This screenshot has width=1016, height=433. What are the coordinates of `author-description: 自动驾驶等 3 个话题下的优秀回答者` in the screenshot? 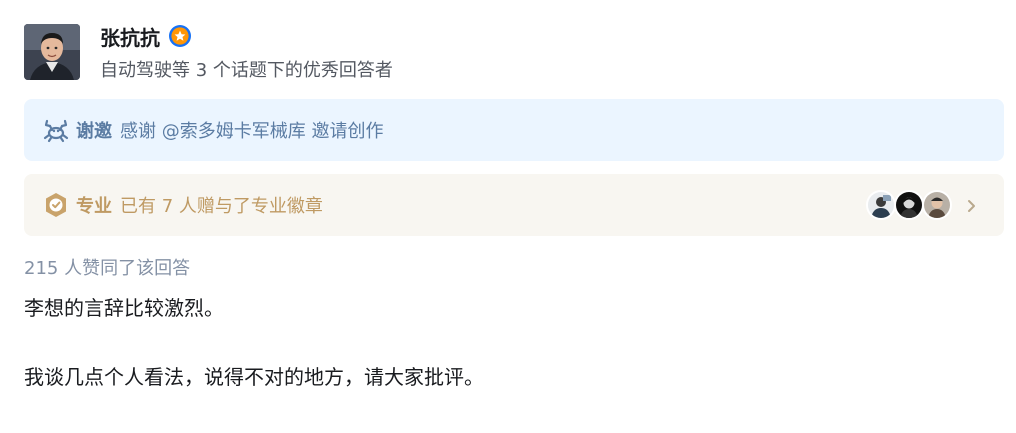 It's located at (246, 70).